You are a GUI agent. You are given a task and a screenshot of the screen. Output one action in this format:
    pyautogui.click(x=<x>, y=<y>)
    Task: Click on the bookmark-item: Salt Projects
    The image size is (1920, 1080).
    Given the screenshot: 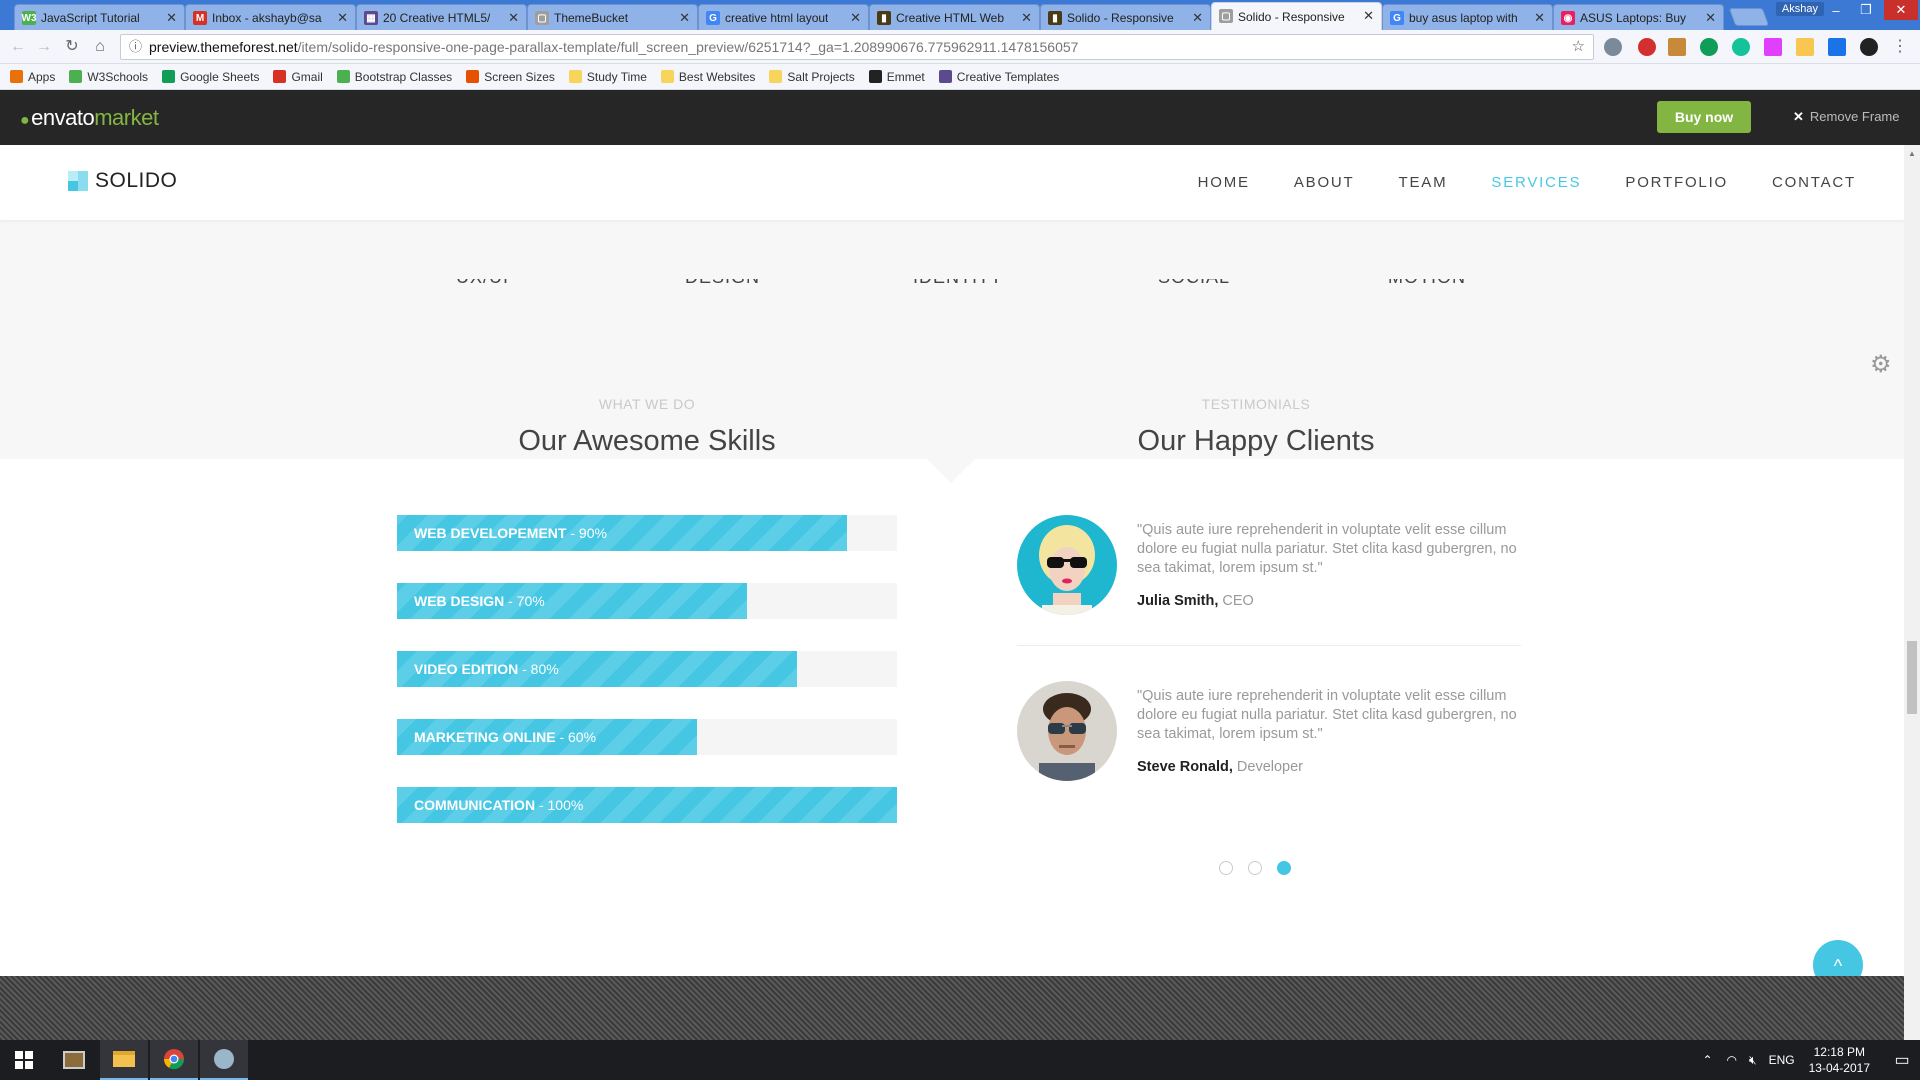 What is the action you would take?
    pyautogui.click(x=812, y=76)
    